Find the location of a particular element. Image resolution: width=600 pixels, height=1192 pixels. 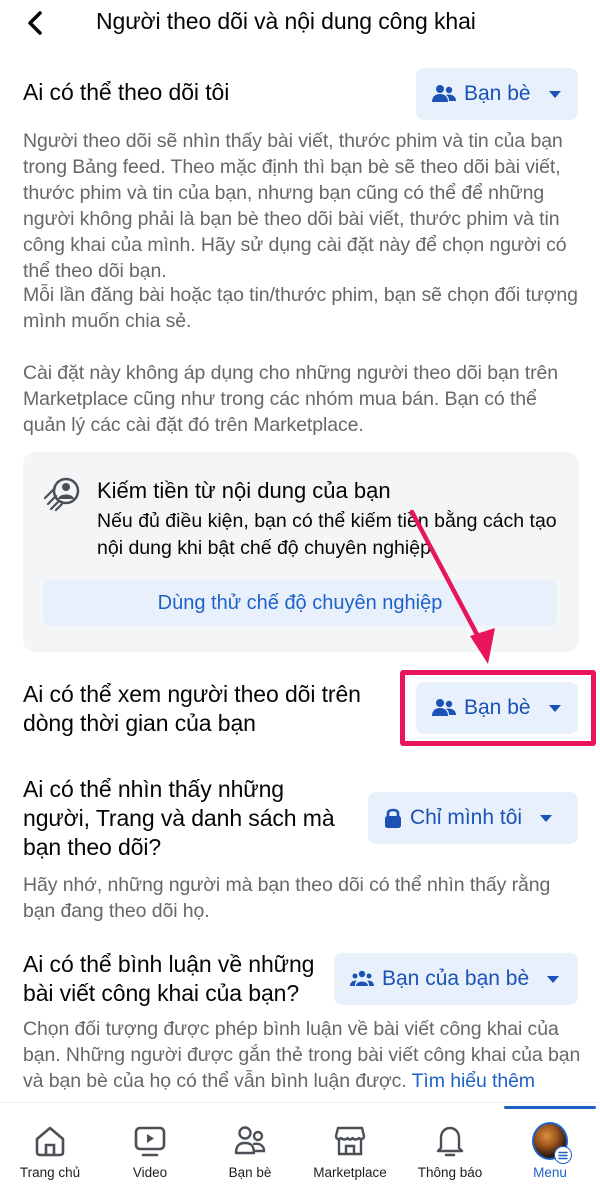

following-visibility-title-line1: Ai có thể nhìn thấy những is located at coordinates (153, 789).